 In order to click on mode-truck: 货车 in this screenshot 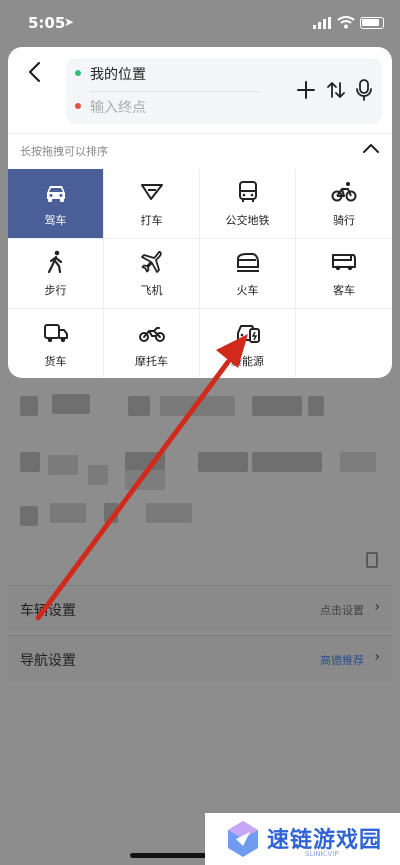, I will do `click(56, 343)`.